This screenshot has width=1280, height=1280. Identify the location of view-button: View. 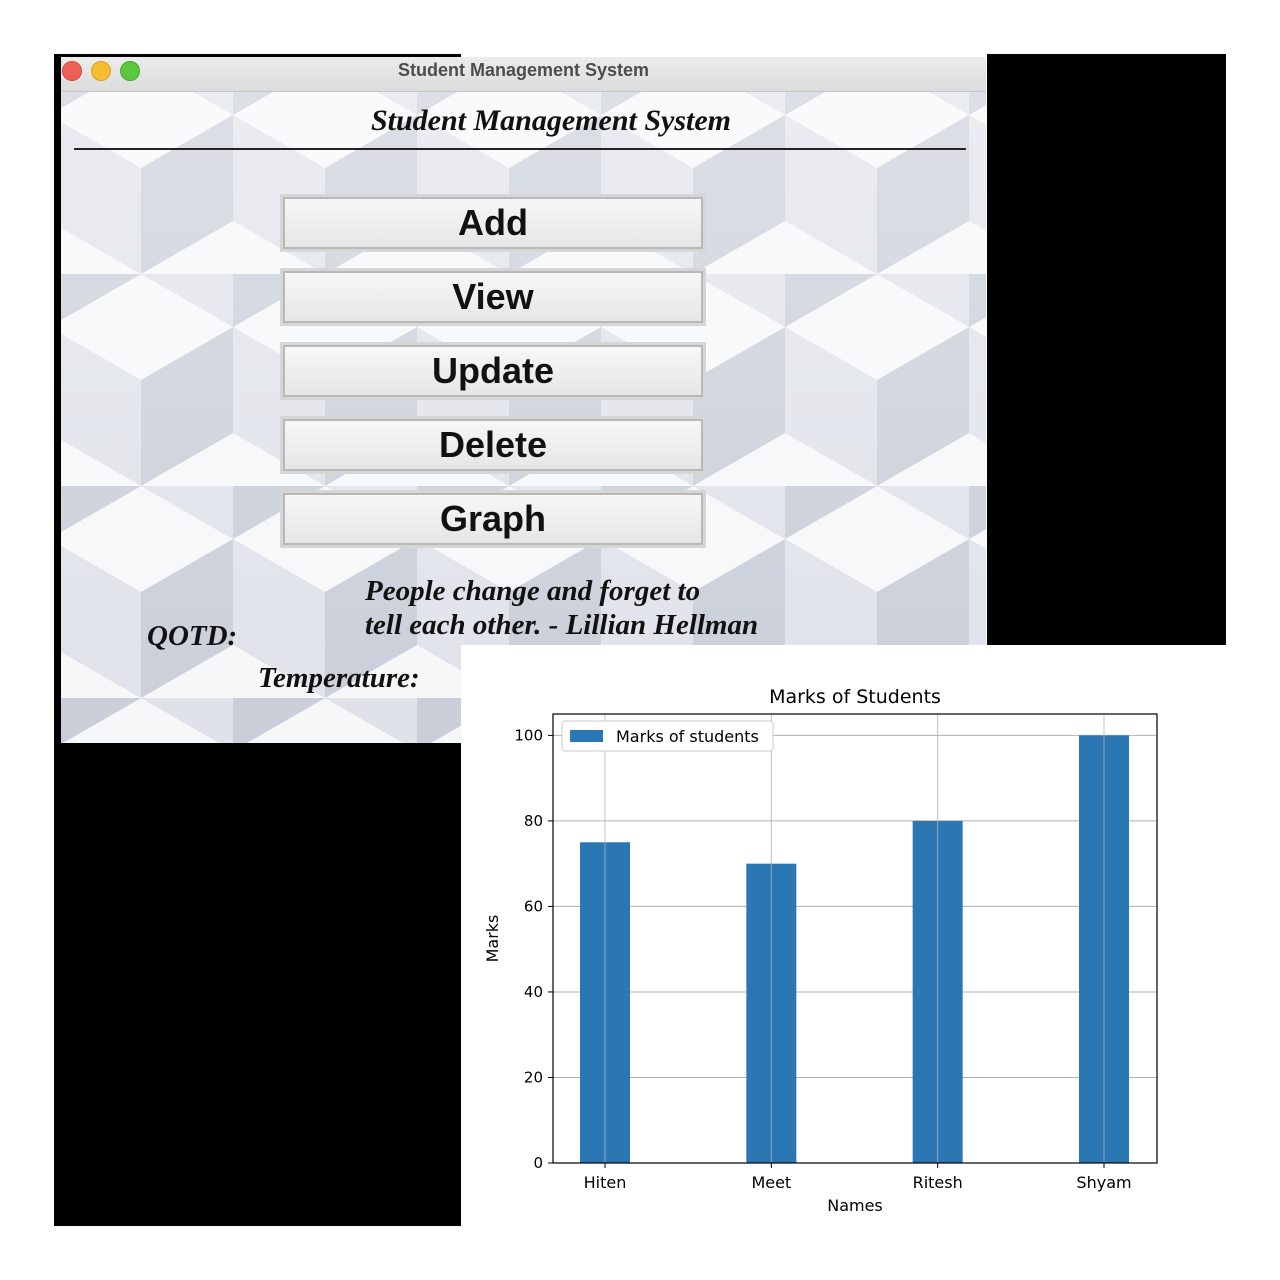
(493, 297).